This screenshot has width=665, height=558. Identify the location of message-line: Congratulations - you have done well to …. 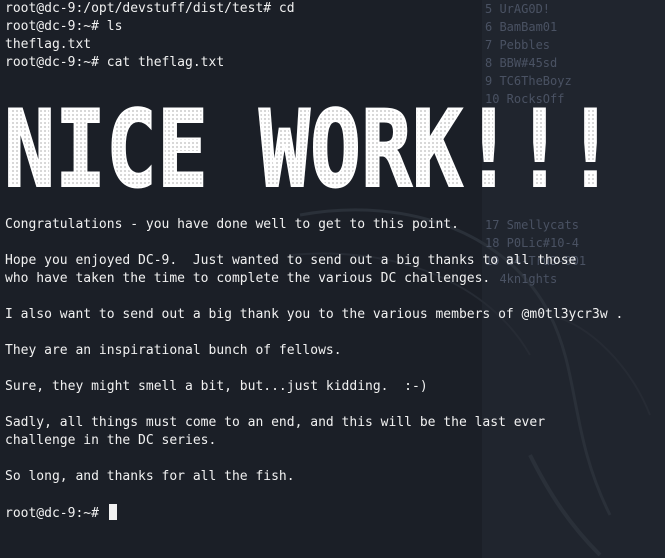
(232, 224).